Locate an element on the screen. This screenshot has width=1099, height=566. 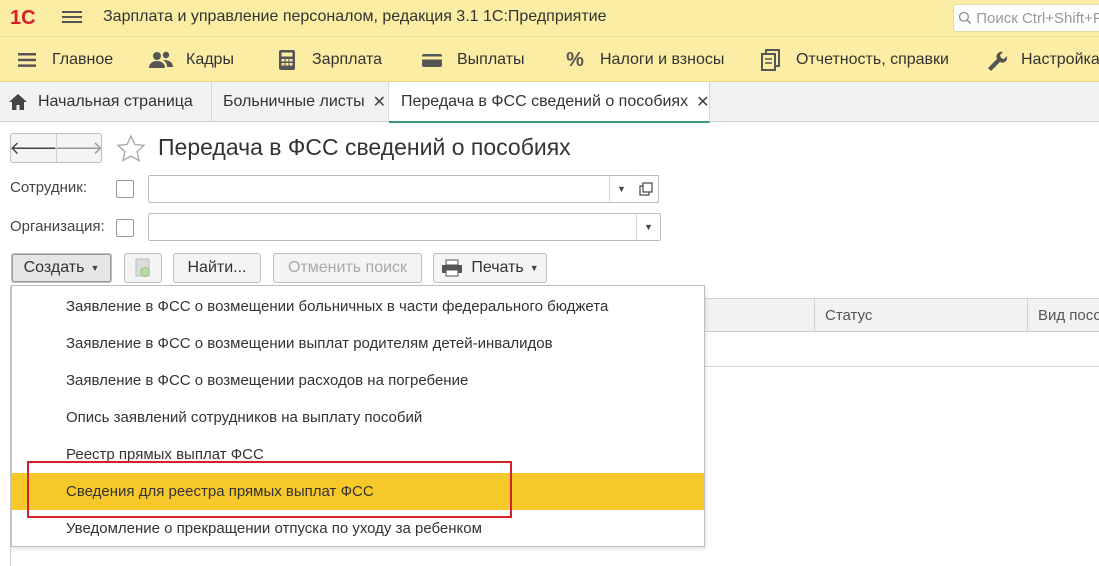
section-payments: Выплаты is located at coordinates (472, 60).